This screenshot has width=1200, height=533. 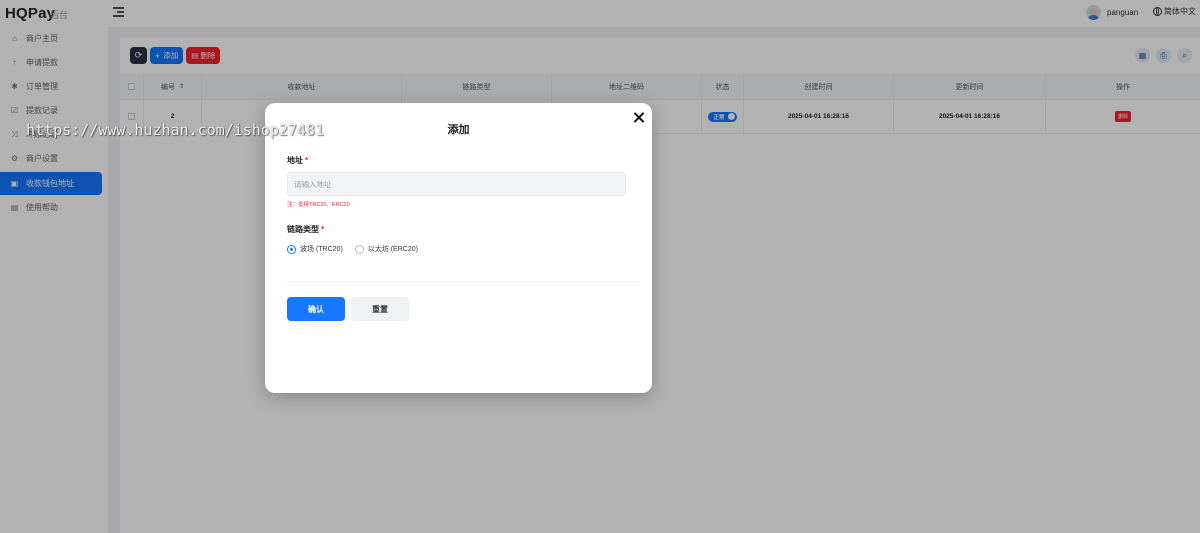 What do you see at coordinates (298, 160) in the screenshot?
I see `address-label: 地址 *` at bounding box center [298, 160].